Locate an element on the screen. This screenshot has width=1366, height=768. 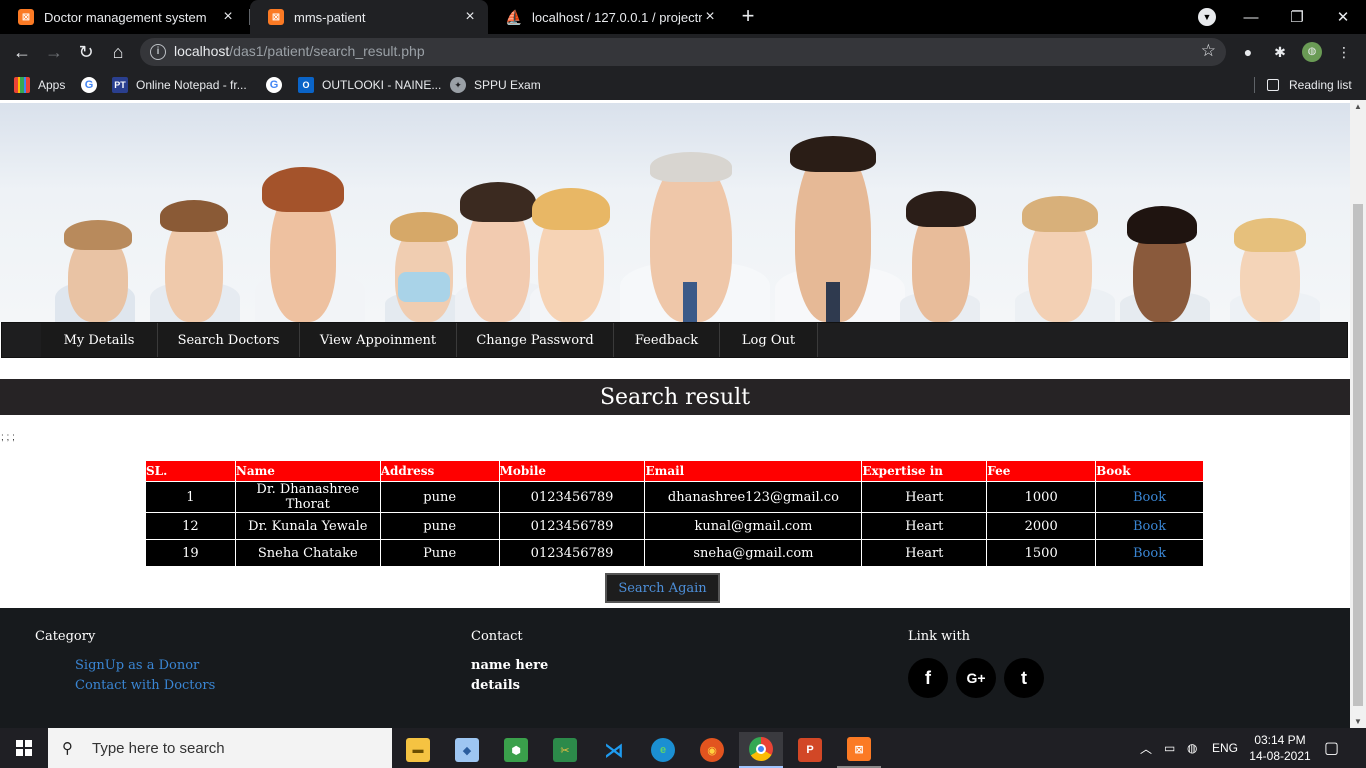
minimize-button: — is located at coordinates (1251, 17).